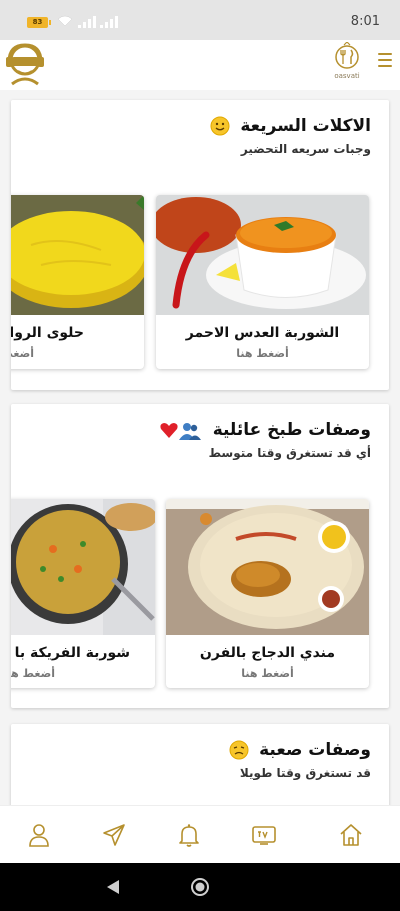 This screenshot has height=911, width=400. I want to click on mandi-chicken-image, so click(267, 567).